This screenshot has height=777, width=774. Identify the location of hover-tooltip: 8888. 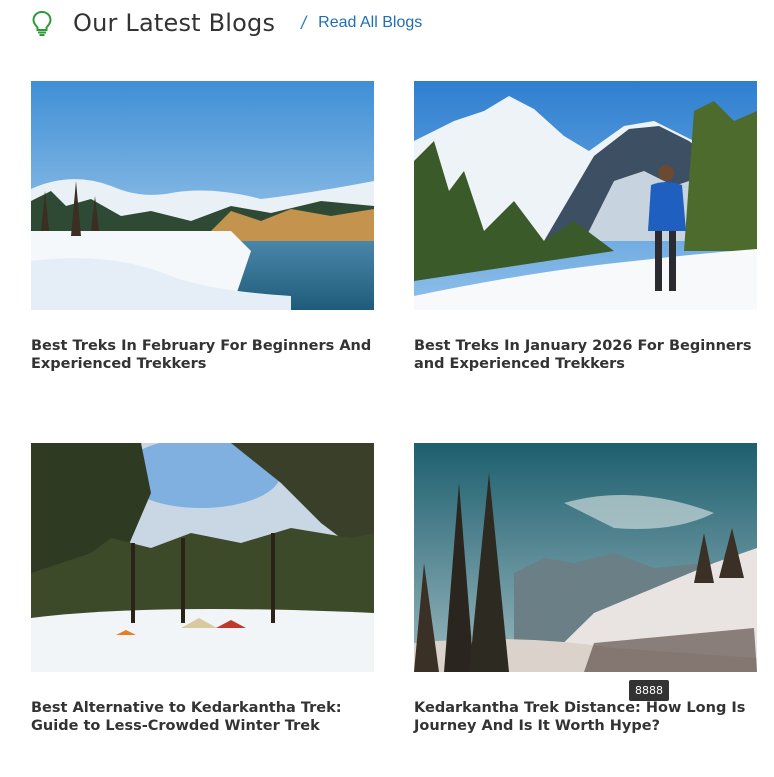
(649, 690).